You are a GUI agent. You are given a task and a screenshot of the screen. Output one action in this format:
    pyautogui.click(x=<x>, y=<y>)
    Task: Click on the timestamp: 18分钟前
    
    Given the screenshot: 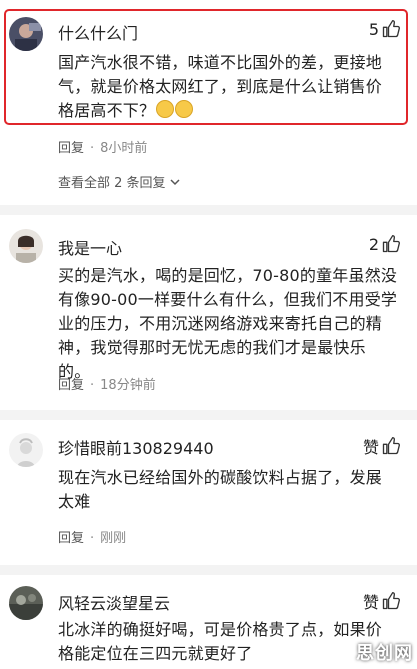 What is the action you would take?
    pyautogui.click(x=128, y=385)
    